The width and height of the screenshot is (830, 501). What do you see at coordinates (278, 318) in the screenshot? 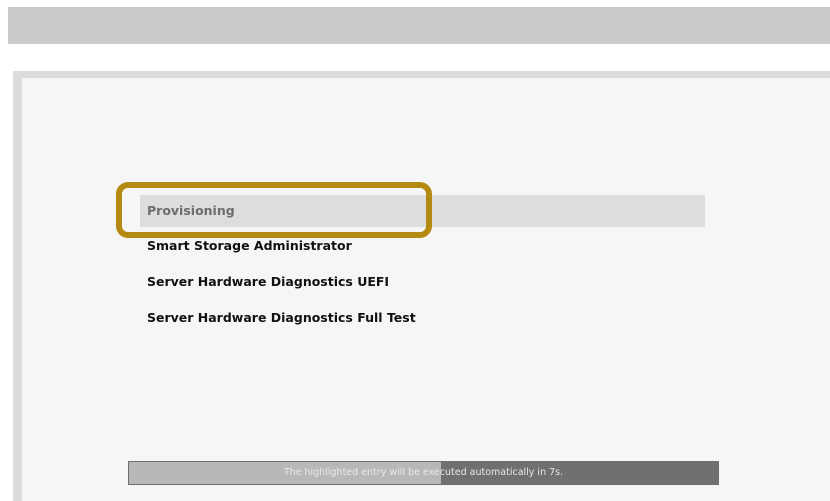
I see `menu-entry-server-hardware-diagnostics-full-test: Server Hardware Diagnostics Full Test` at bounding box center [278, 318].